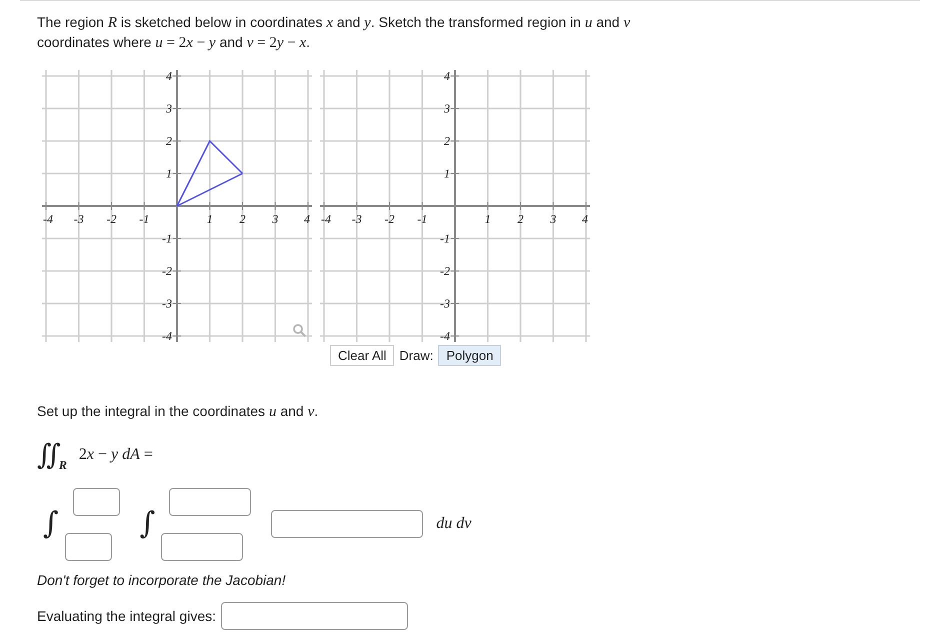  What do you see at coordinates (334, 33) in the screenshot?
I see `problem-text: The region R is sketched below in coordinates x and y. Sketch the transformed region in u and v coordinates where u = 2x − y and v = 2y − x.` at bounding box center [334, 33].